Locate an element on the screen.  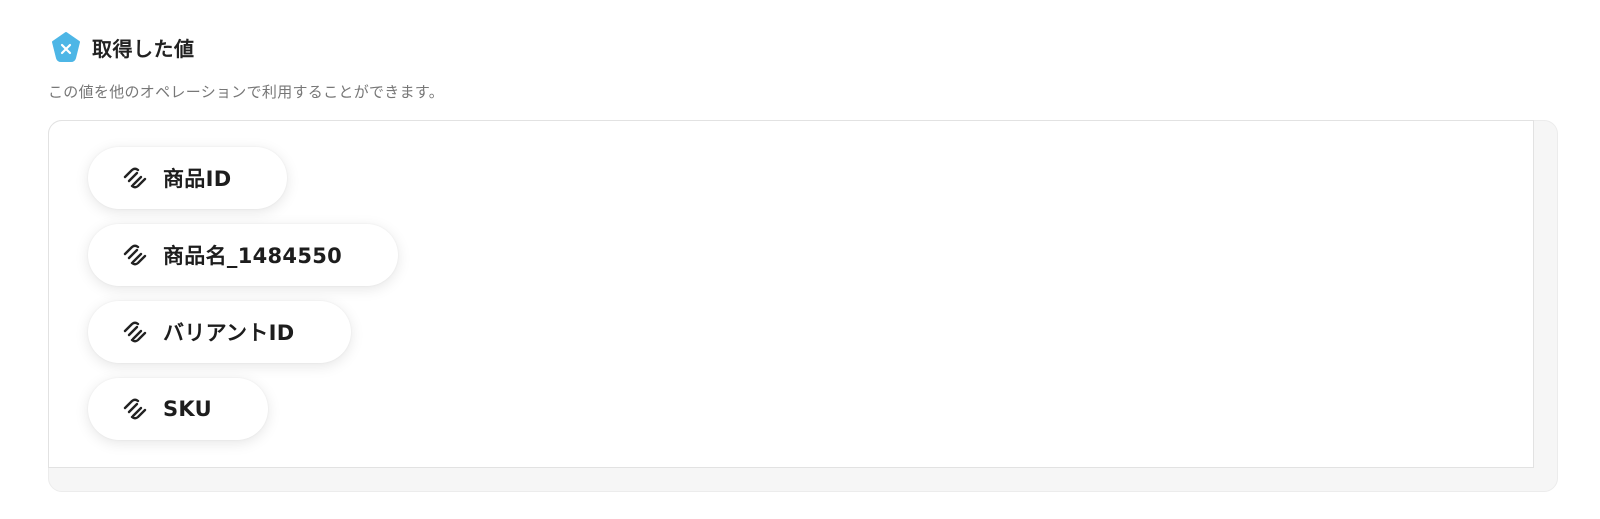
section-header: 取得した値 is located at coordinates (122, 47).